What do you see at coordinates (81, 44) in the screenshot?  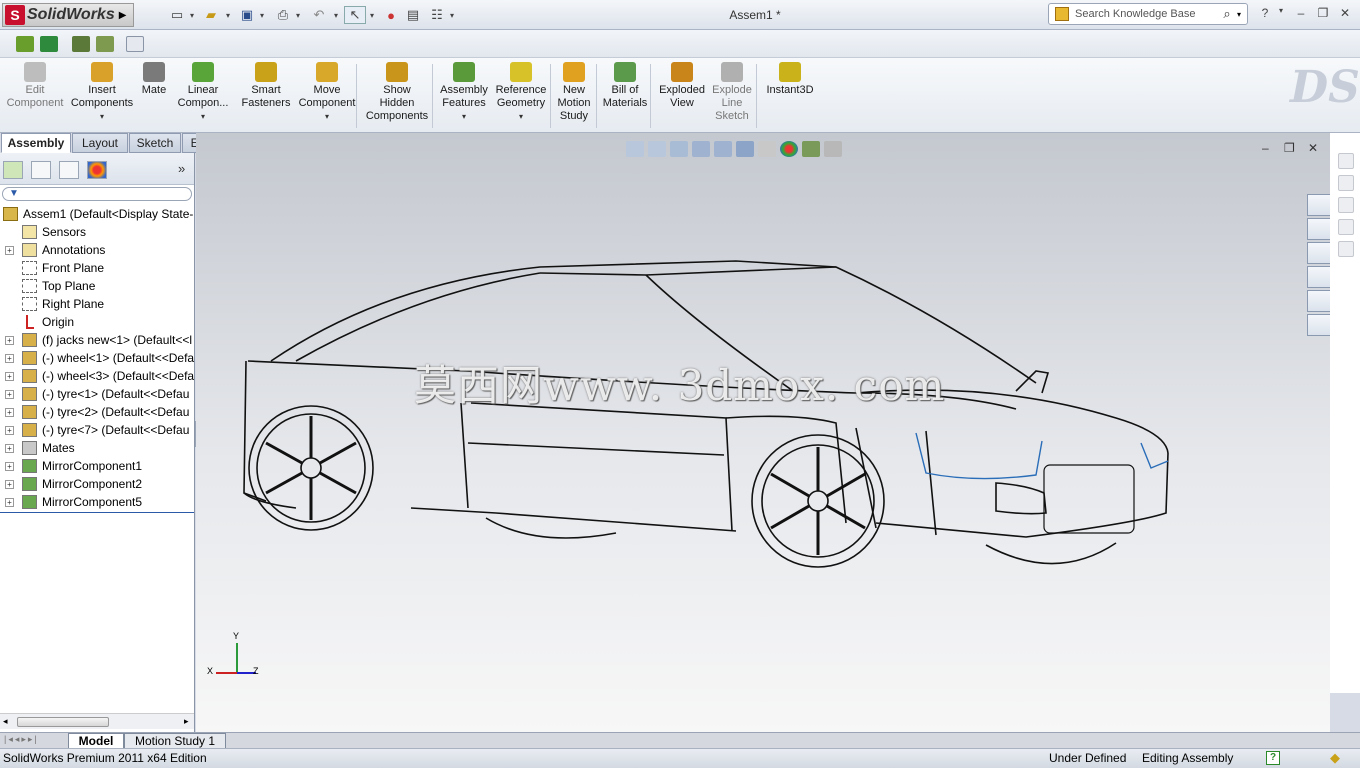 I see `component-icon` at bounding box center [81, 44].